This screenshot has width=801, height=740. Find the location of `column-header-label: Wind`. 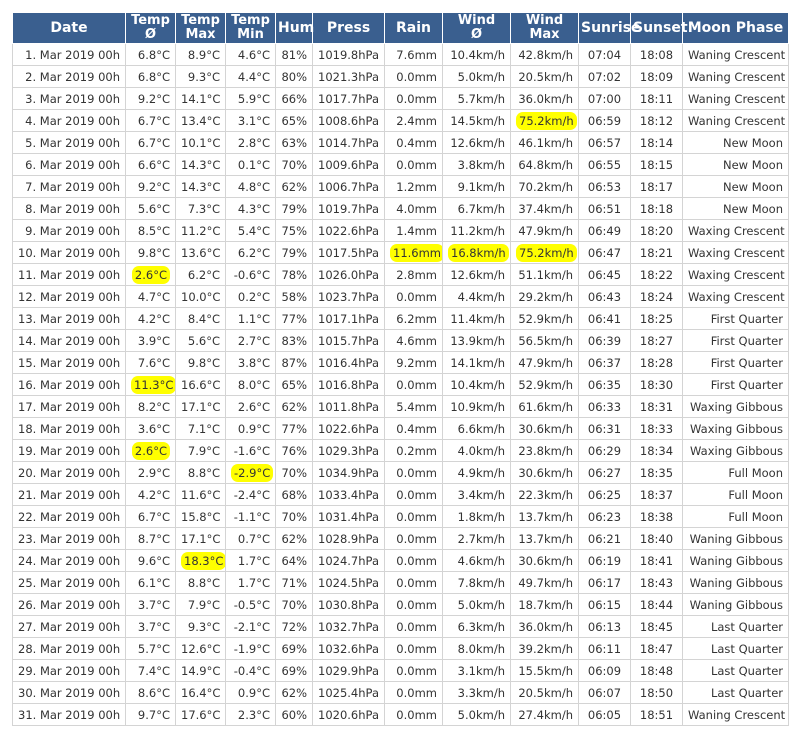

column-header-label: Wind is located at coordinates (544, 20).